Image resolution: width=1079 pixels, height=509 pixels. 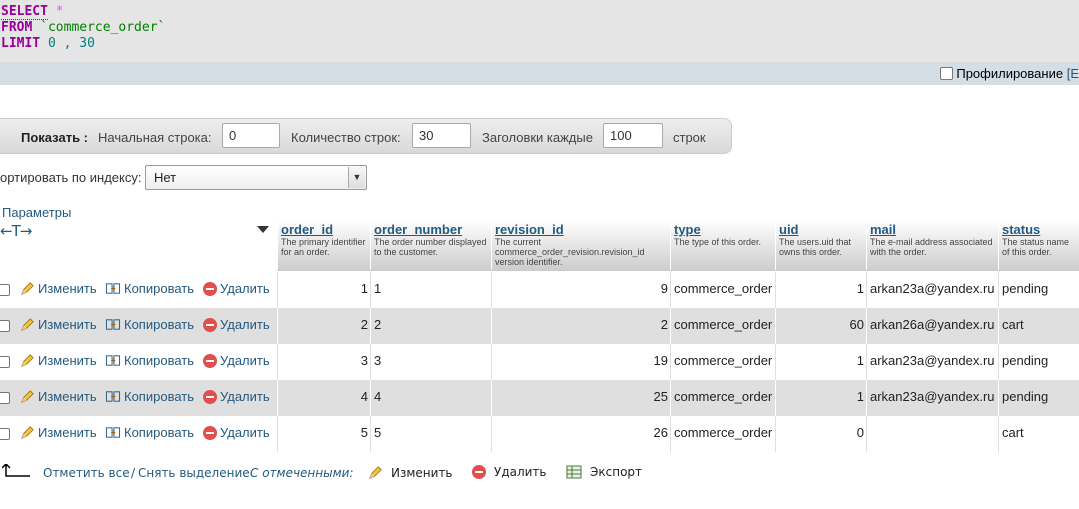 I want to click on column-name: type, so click(x=723, y=229).